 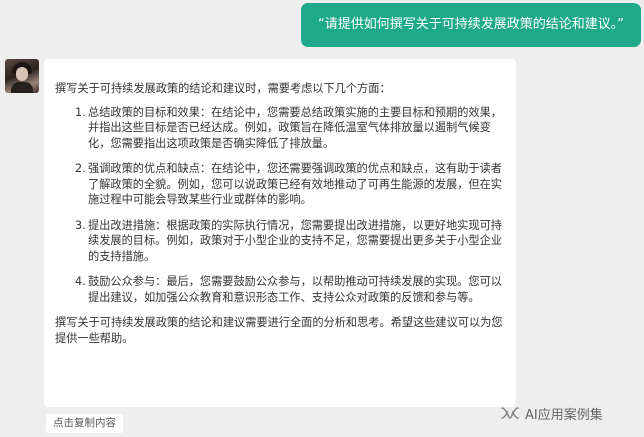 What do you see at coordinates (510, 413) in the screenshot?
I see `wechat-channel-icon` at bounding box center [510, 413].